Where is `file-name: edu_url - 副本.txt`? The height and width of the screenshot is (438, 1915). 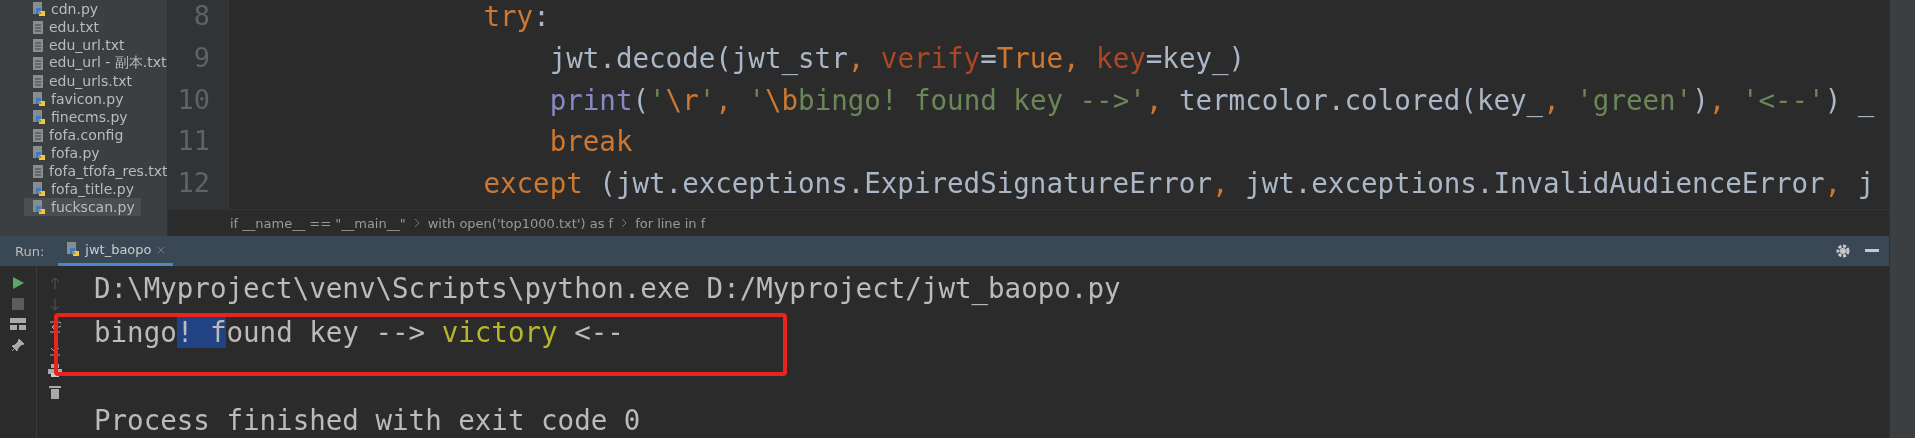
file-name: edu_url - 副本.txt is located at coordinates (108, 63).